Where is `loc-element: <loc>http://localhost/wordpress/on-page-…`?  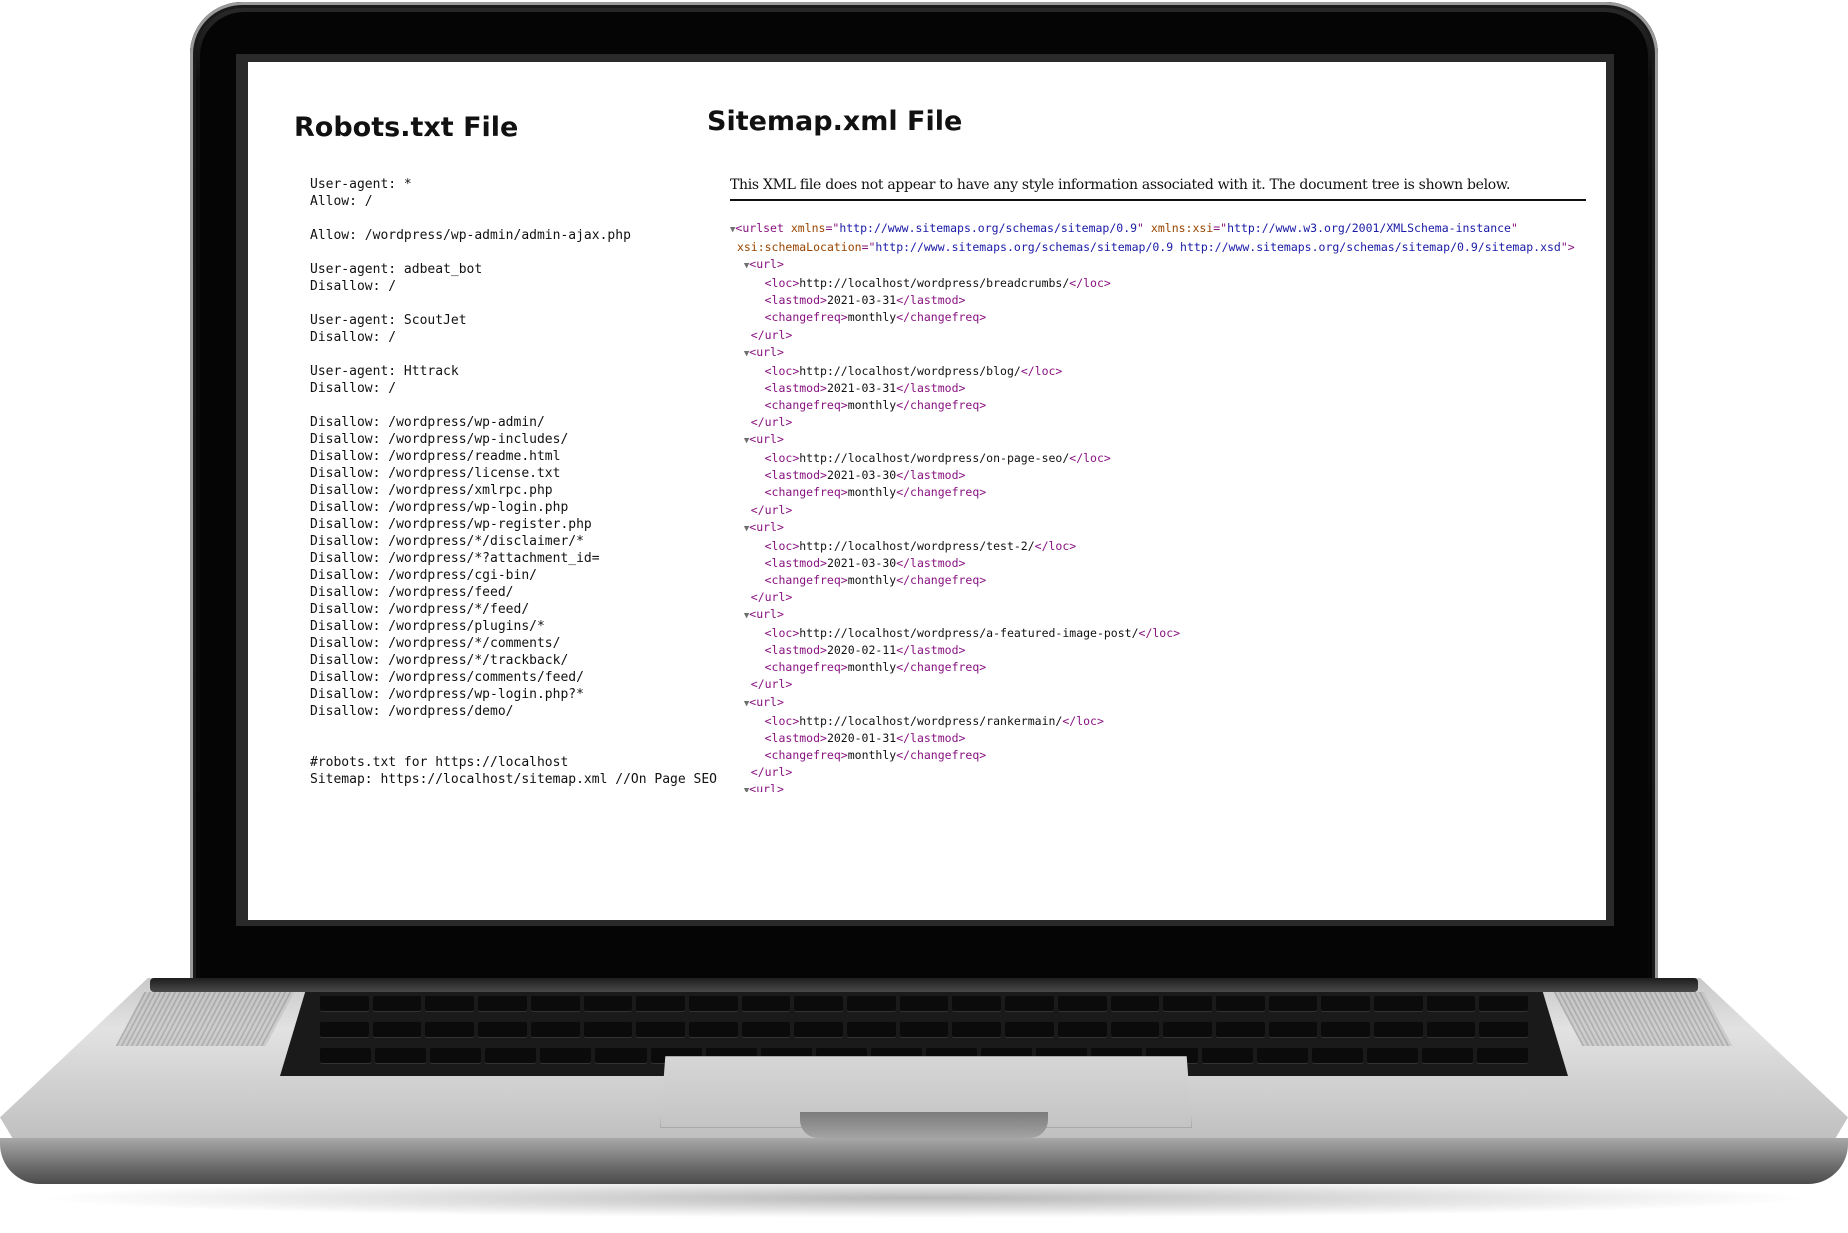 loc-element: <loc>http://localhost/wordpress/on-page-… is located at coordinates (1165, 458).